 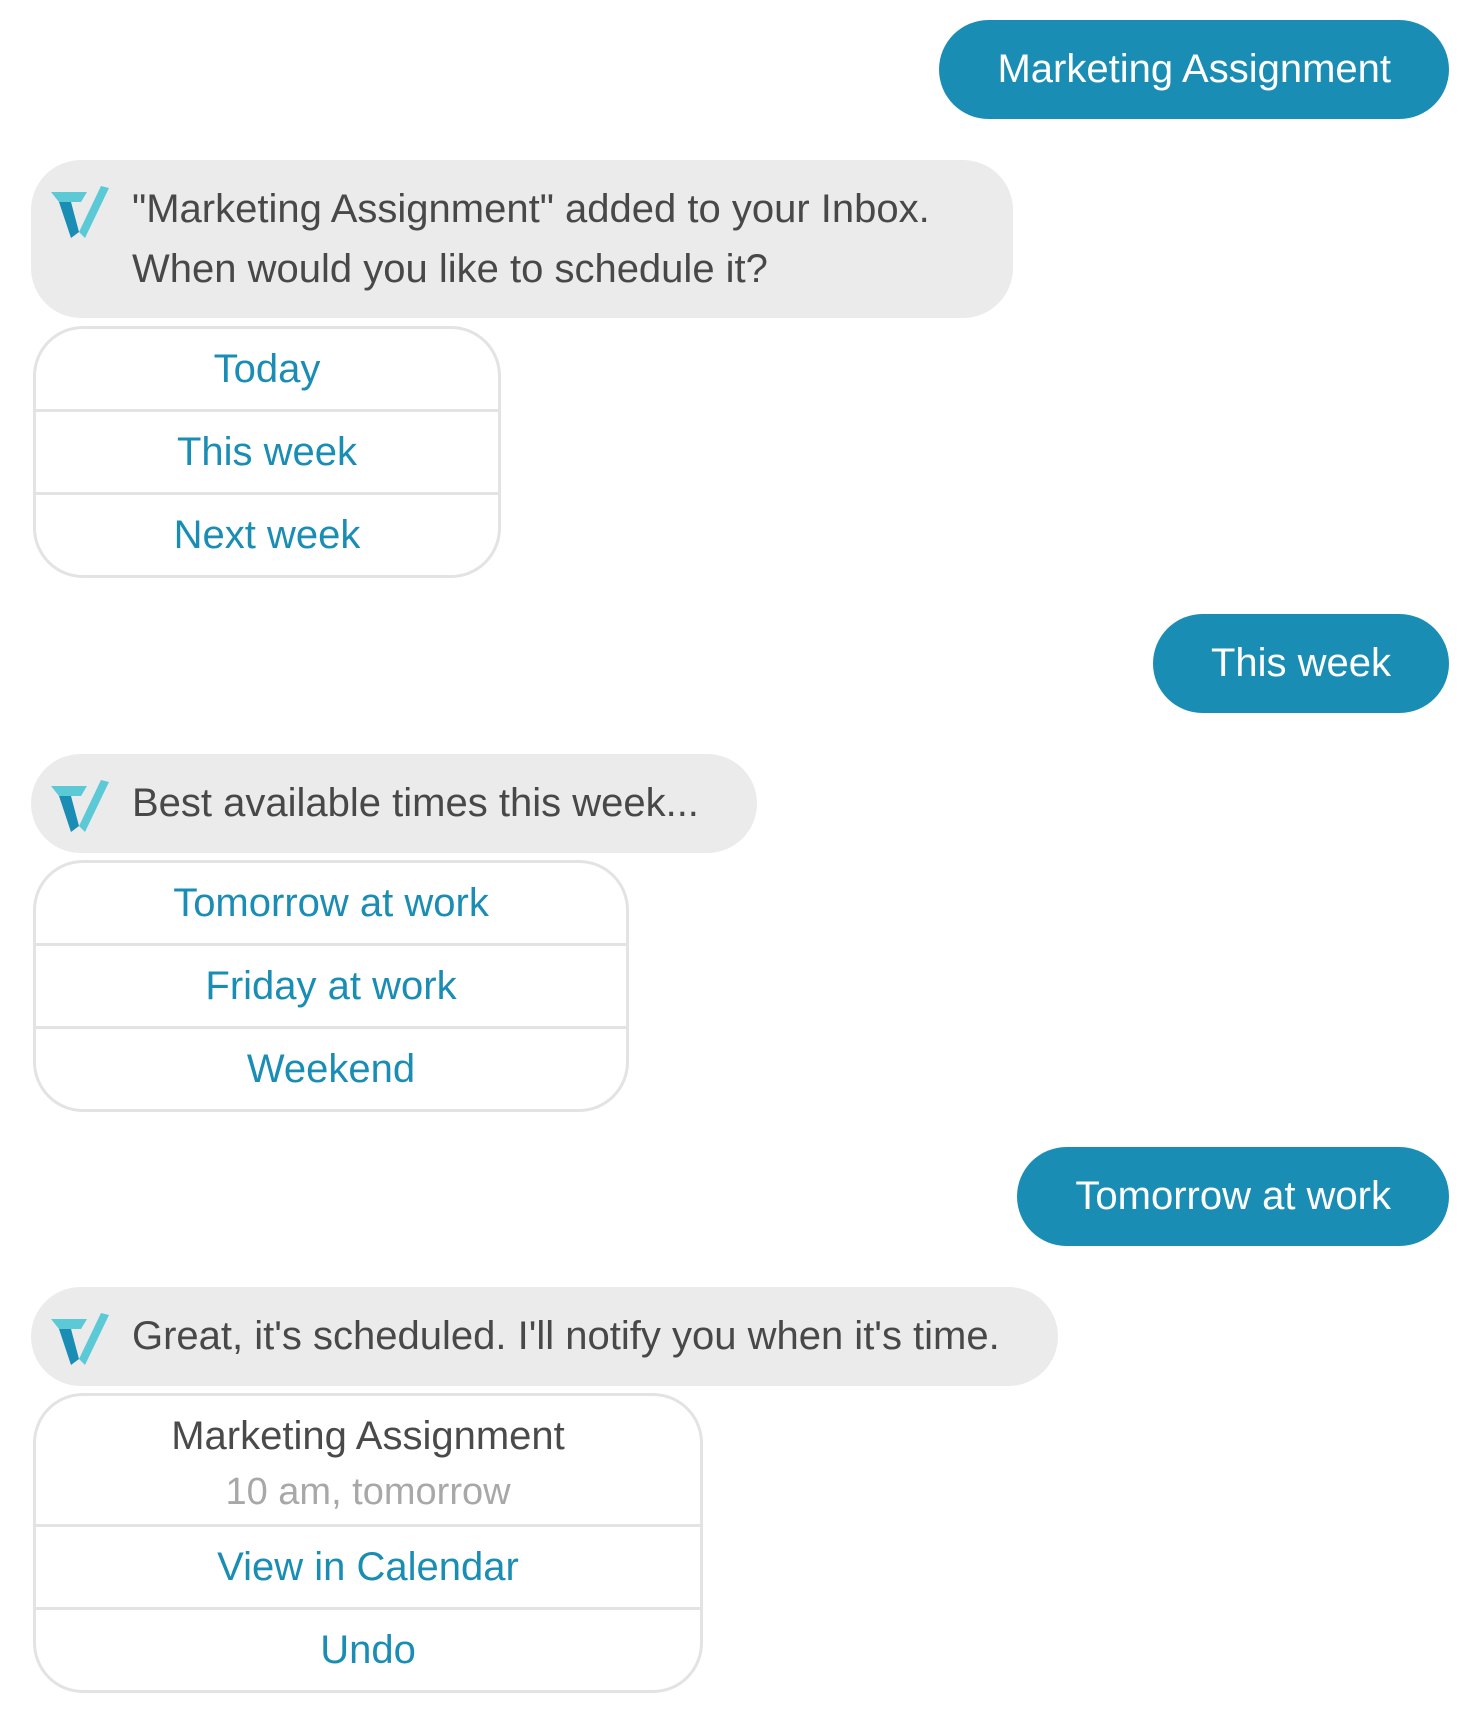 What do you see at coordinates (368, 1492) in the screenshot?
I see `task-time: 10 am, tomorrow` at bounding box center [368, 1492].